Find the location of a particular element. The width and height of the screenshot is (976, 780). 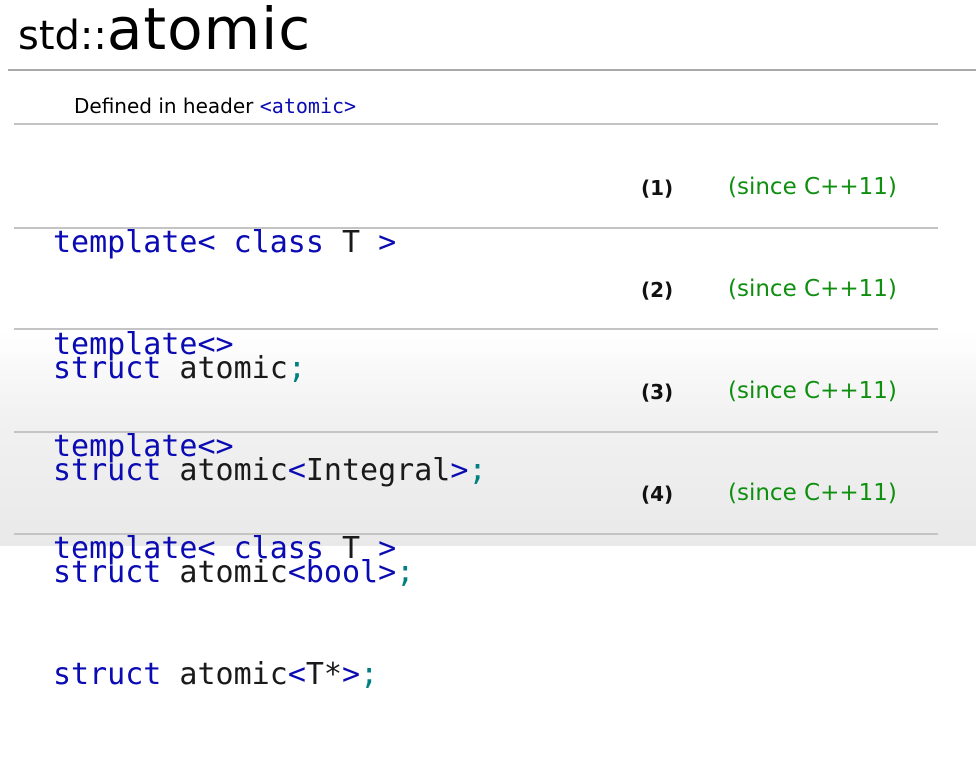

declaration-number: (4) is located at coordinates (657, 494).